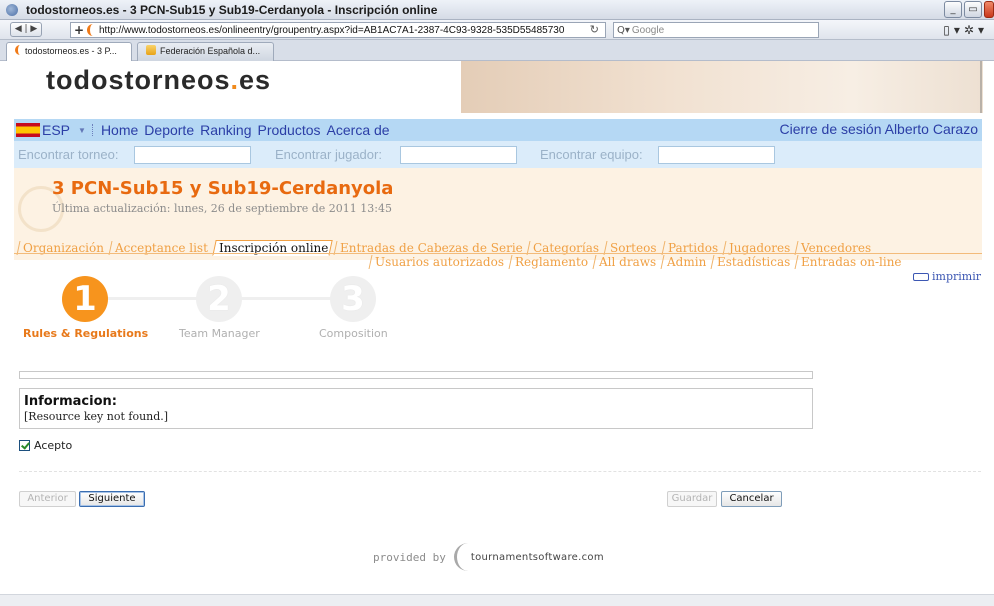  What do you see at coordinates (989, 9) in the screenshot?
I see `close-button` at bounding box center [989, 9].